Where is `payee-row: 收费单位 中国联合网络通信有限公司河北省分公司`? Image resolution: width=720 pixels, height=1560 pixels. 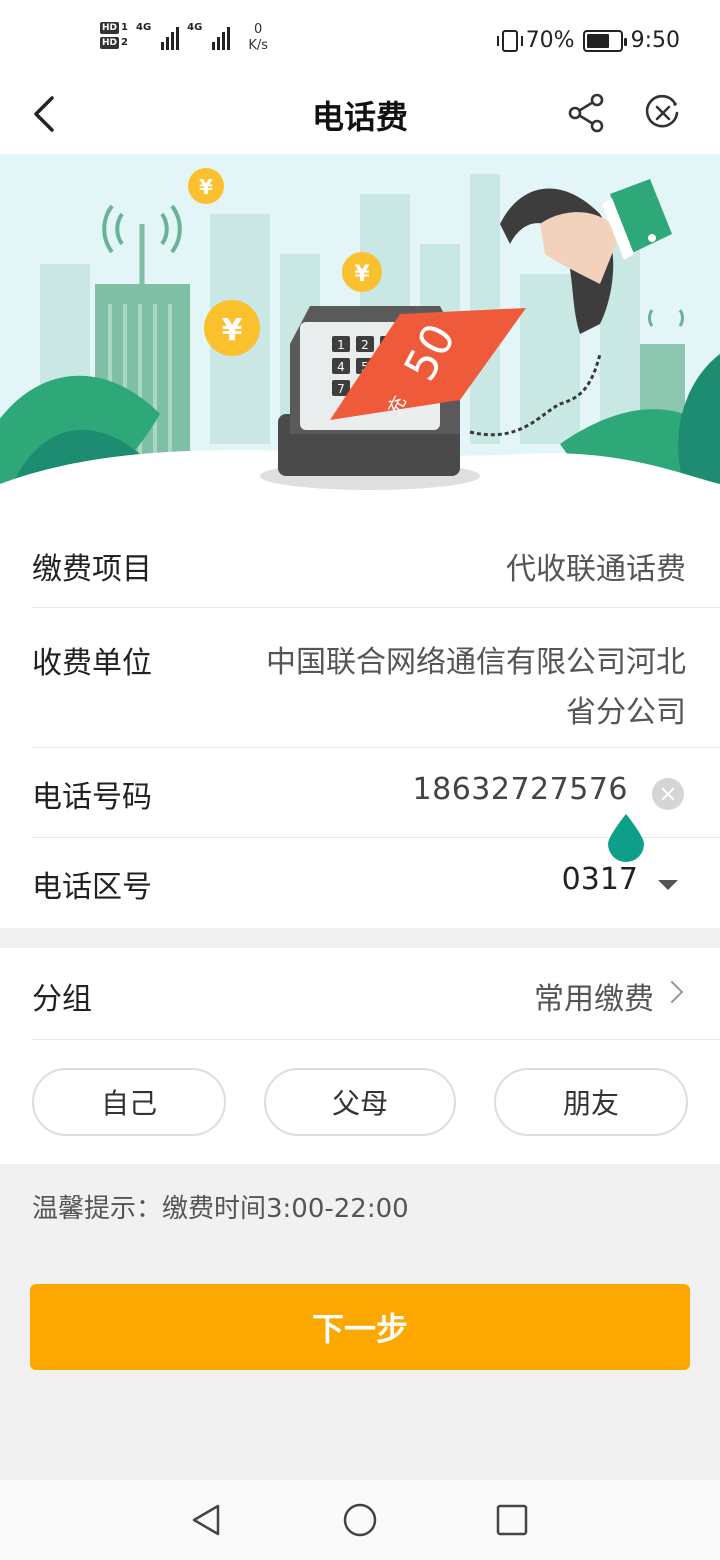
payee-row: 收费单位 中国联合网络通信有限公司河北省分公司 is located at coordinates (376, 678).